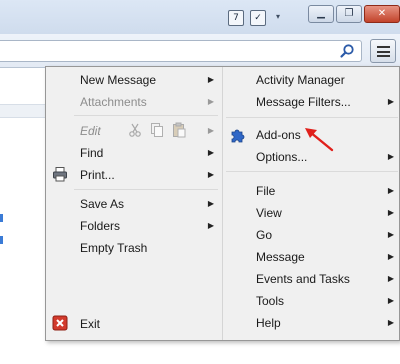  What do you see at coordinates (326, 257) in the screenshot?
I see `menu-item-message: Message ▶` at bounding box center [326, 257].